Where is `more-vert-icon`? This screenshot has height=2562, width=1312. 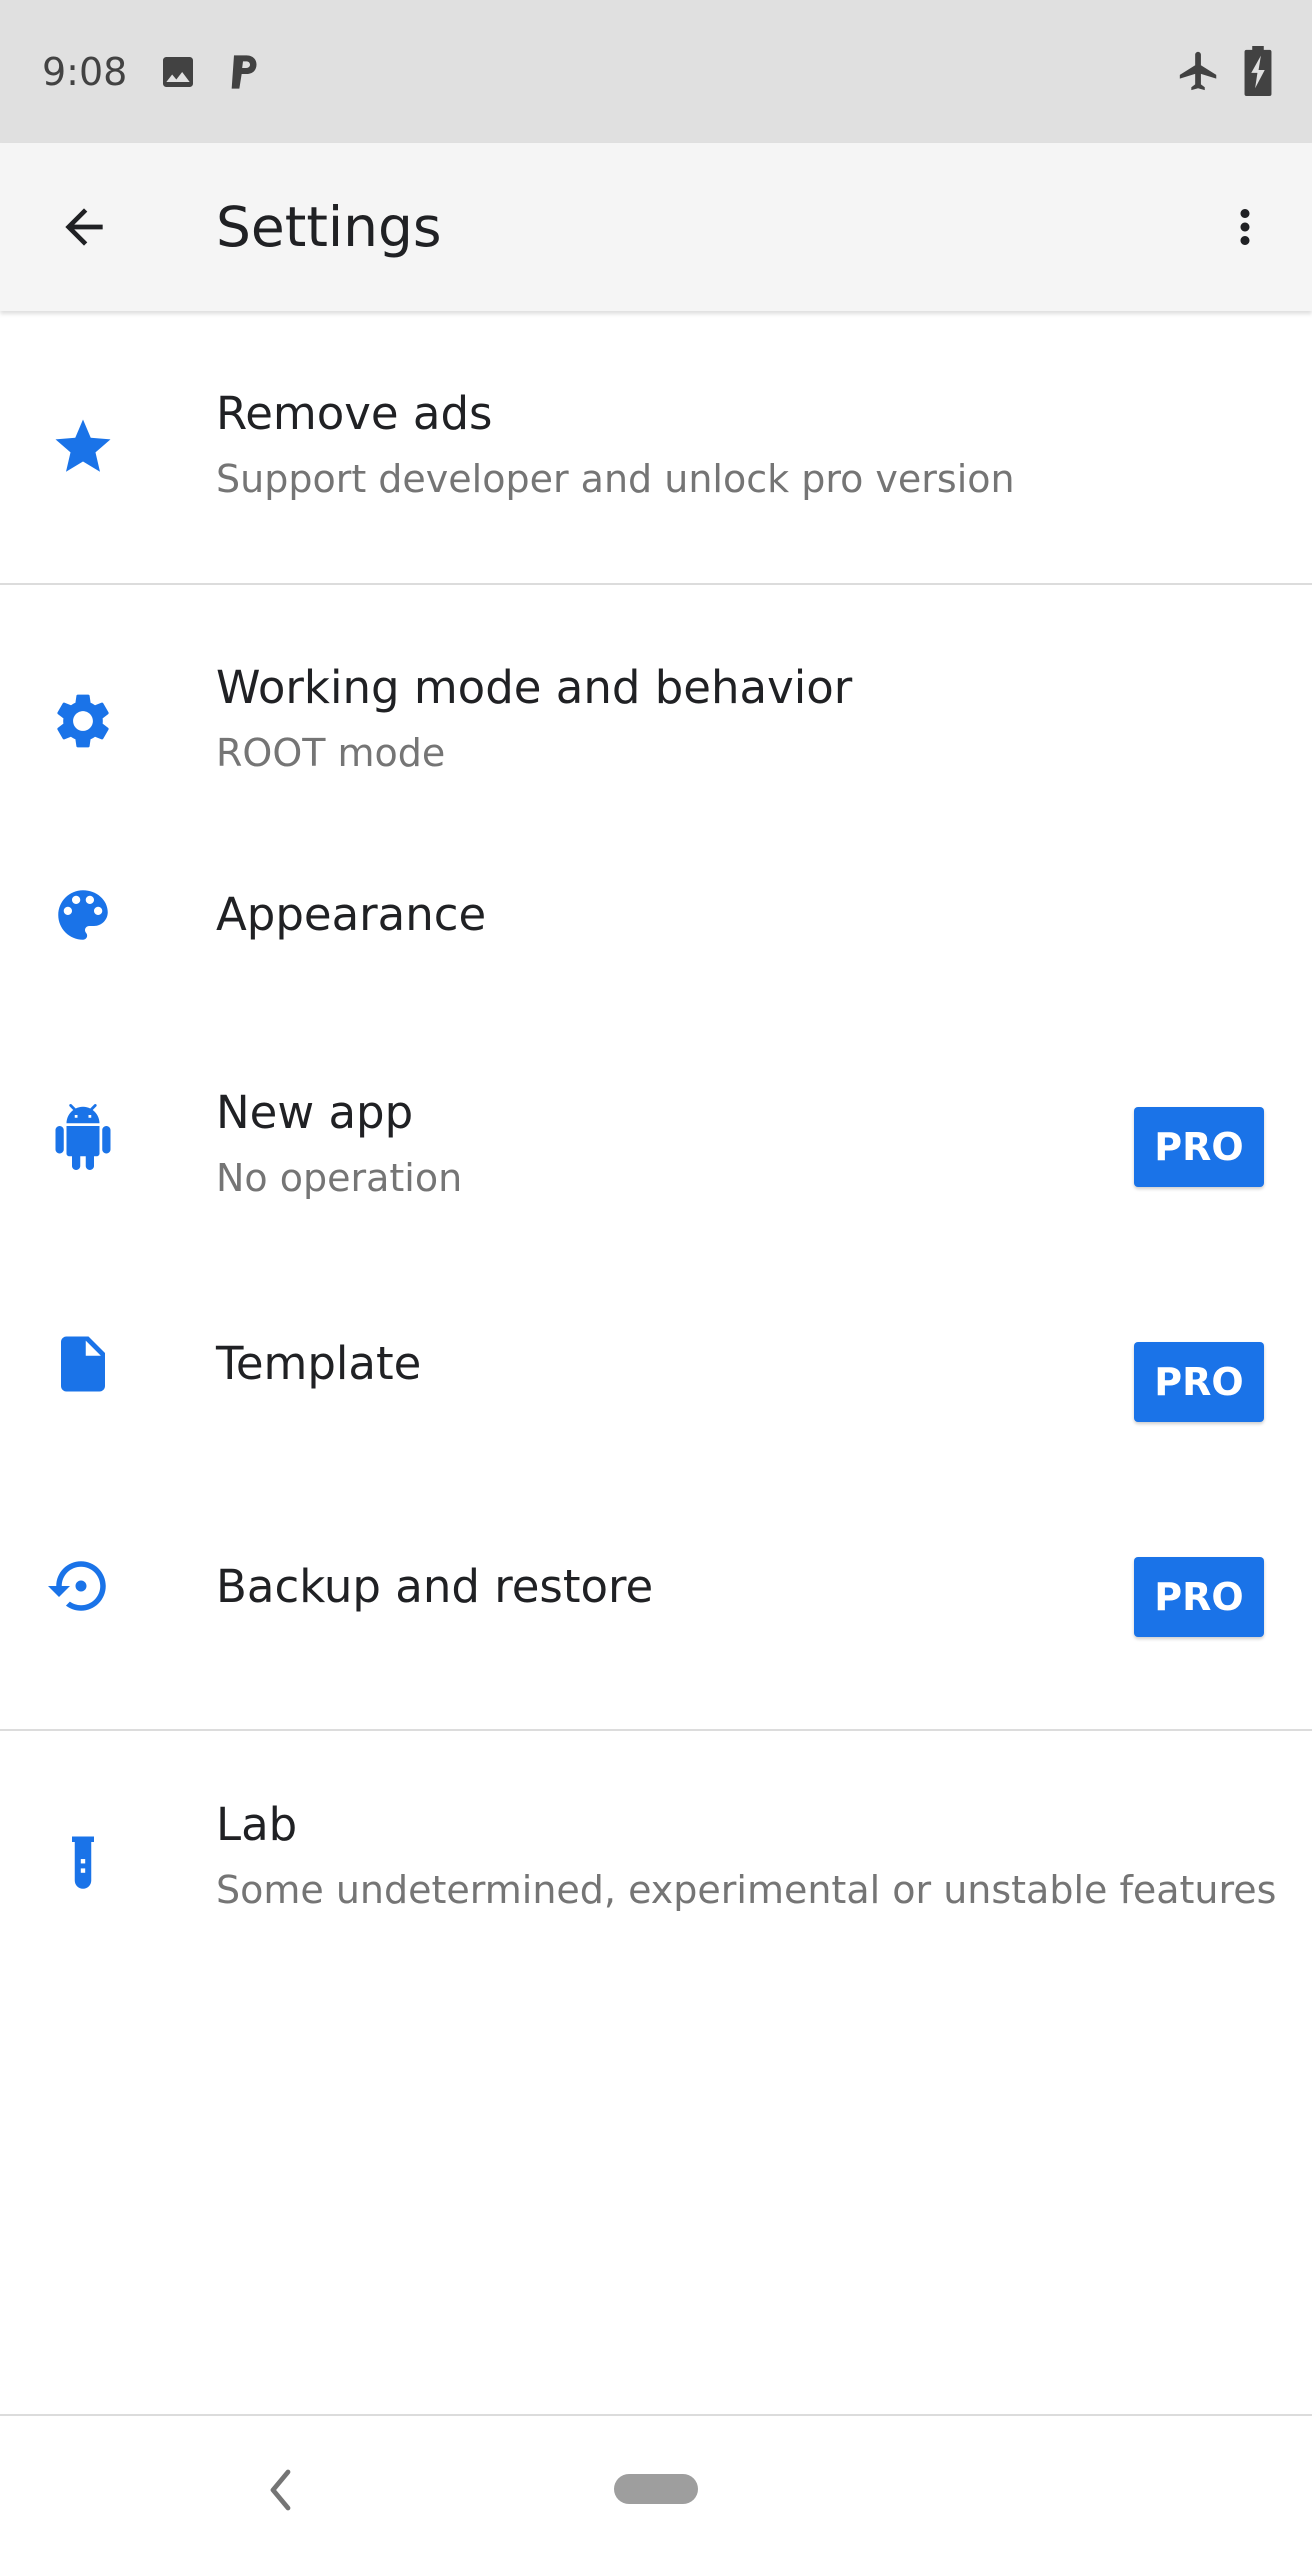 more-vert-icon is located at coordinates (1245, 227).